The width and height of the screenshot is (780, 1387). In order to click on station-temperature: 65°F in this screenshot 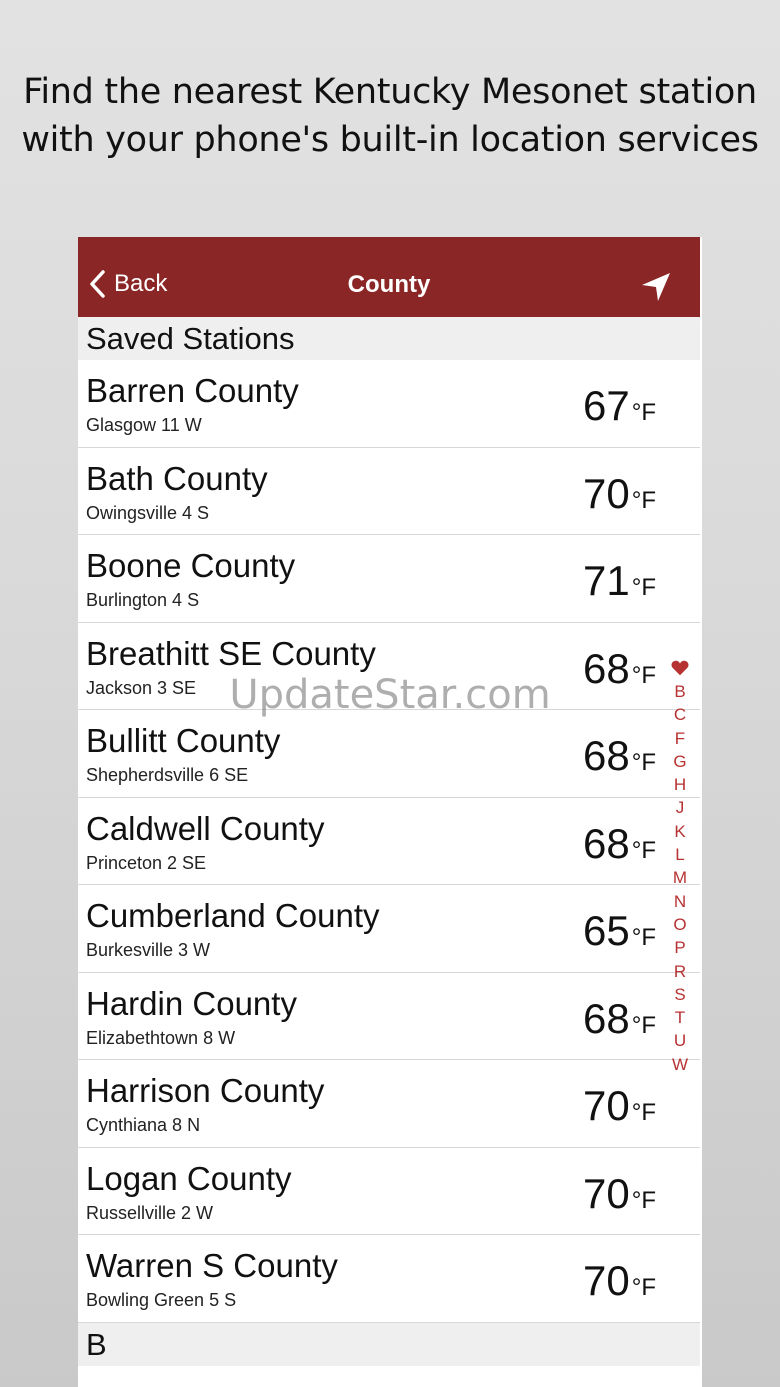, I will do `click(619, 931)`.